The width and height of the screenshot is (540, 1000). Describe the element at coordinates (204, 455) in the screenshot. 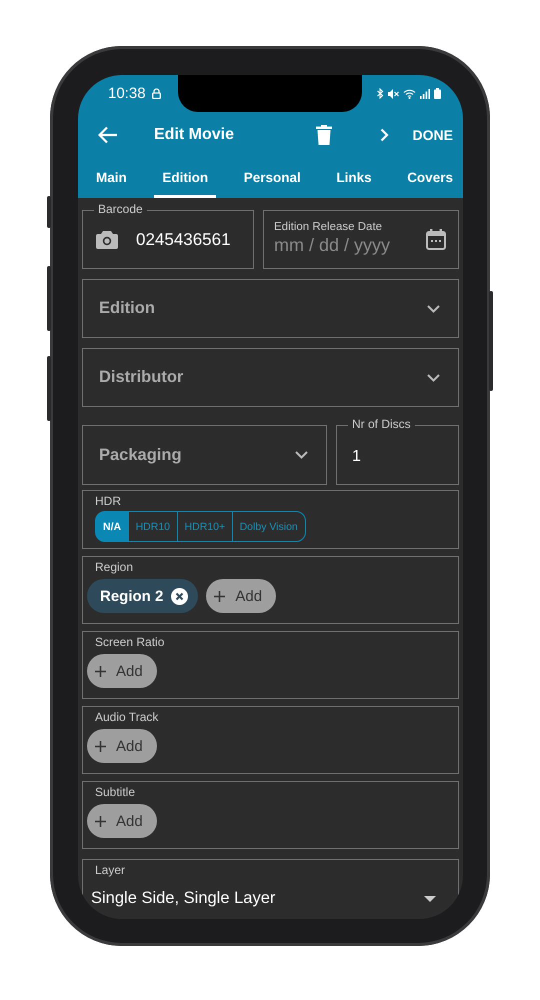

I see `dropdown-field: Packaging` at that location.